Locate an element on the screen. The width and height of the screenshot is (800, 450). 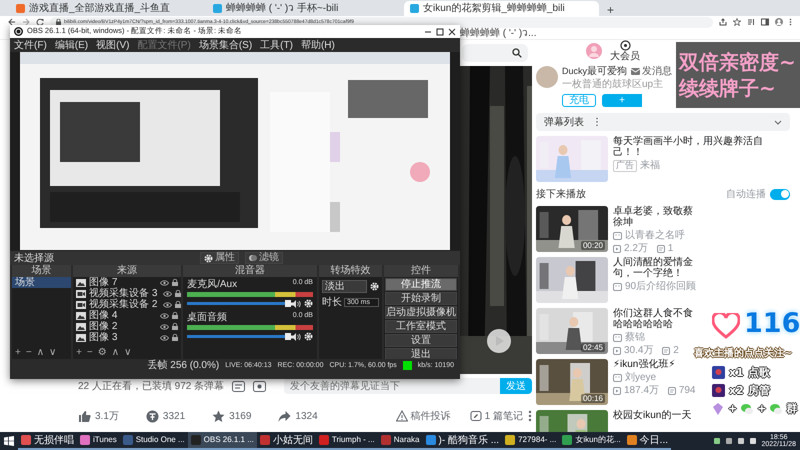
source-item: 图像 4 is located at coordinates (127, 315).